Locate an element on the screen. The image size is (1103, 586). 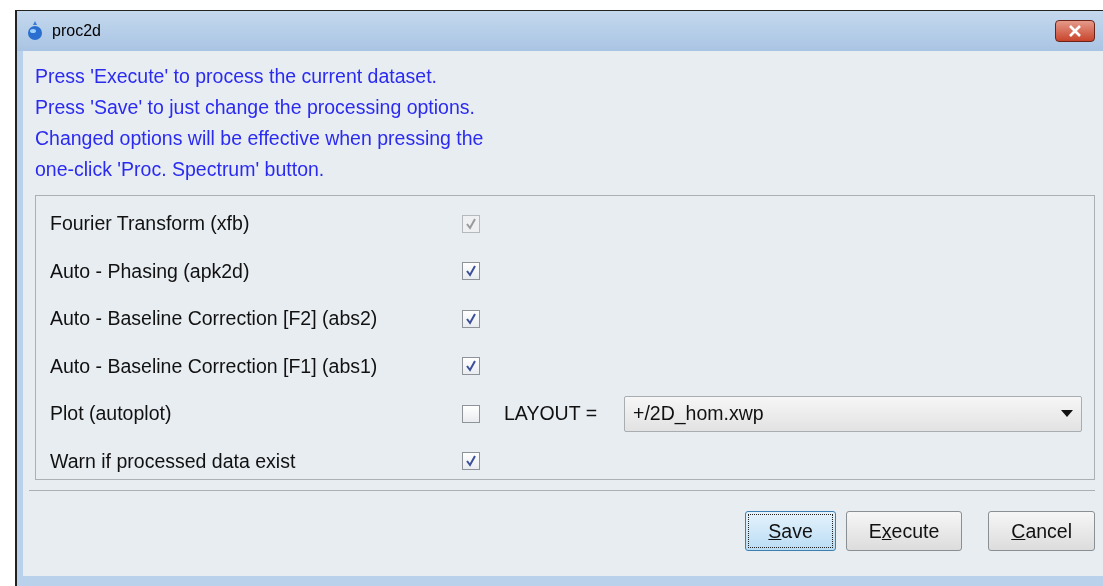
option-label: Warn if processed data exist is located at coordinates (173, 461).